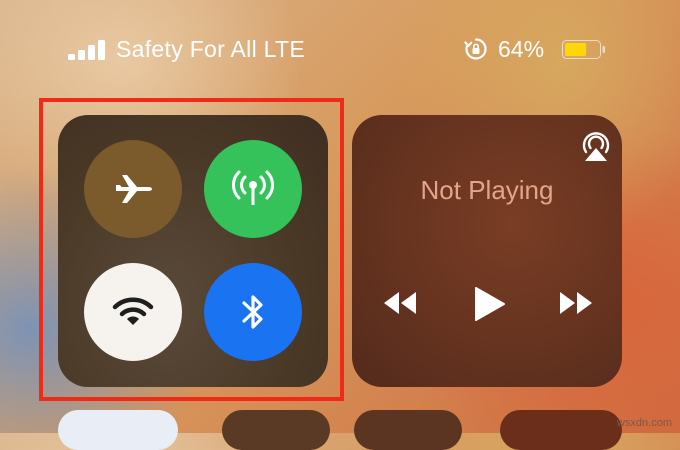 The width and height of the screenshot is (680, 450). What do you see at coordinates (344, 50) in the screenshot?
I see `status-bar: Safety For All LTE 64%` at bounding box center [344, 50].